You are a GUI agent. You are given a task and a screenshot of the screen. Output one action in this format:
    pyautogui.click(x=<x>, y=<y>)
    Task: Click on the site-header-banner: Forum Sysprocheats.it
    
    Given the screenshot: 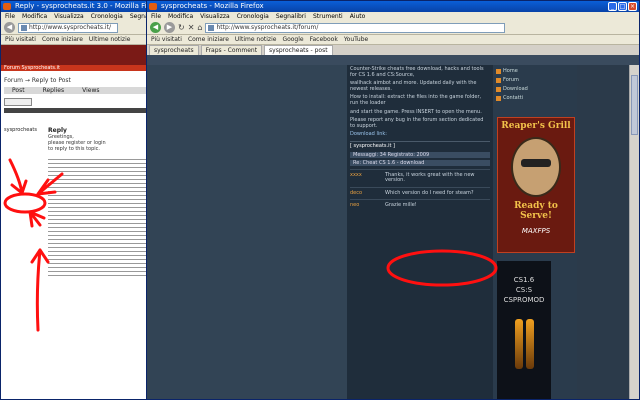 What is the action you would take?
    pyautogui.click(x=78, y=58)
    